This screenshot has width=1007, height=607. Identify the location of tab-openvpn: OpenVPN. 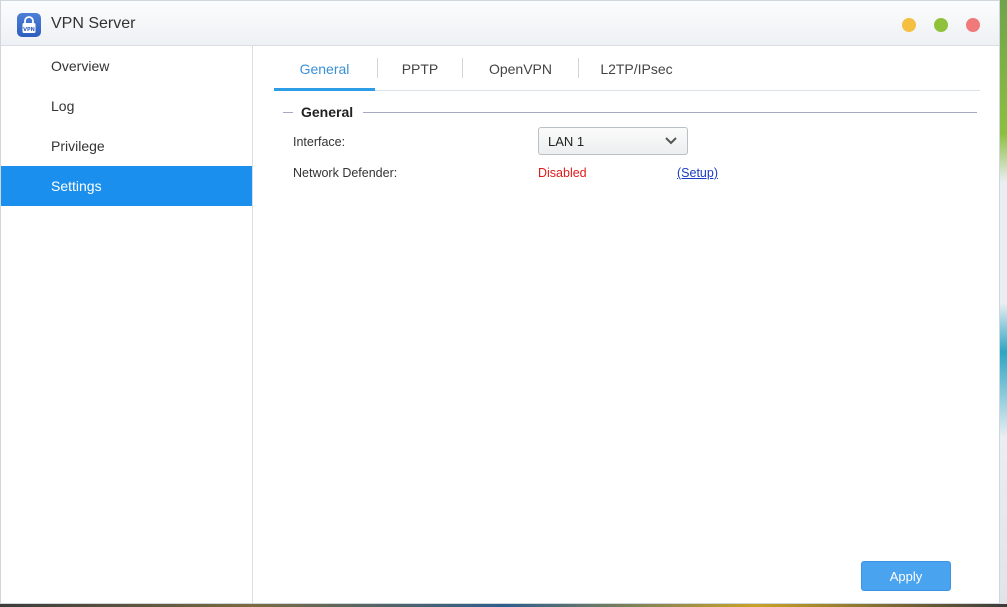
(520, 68).